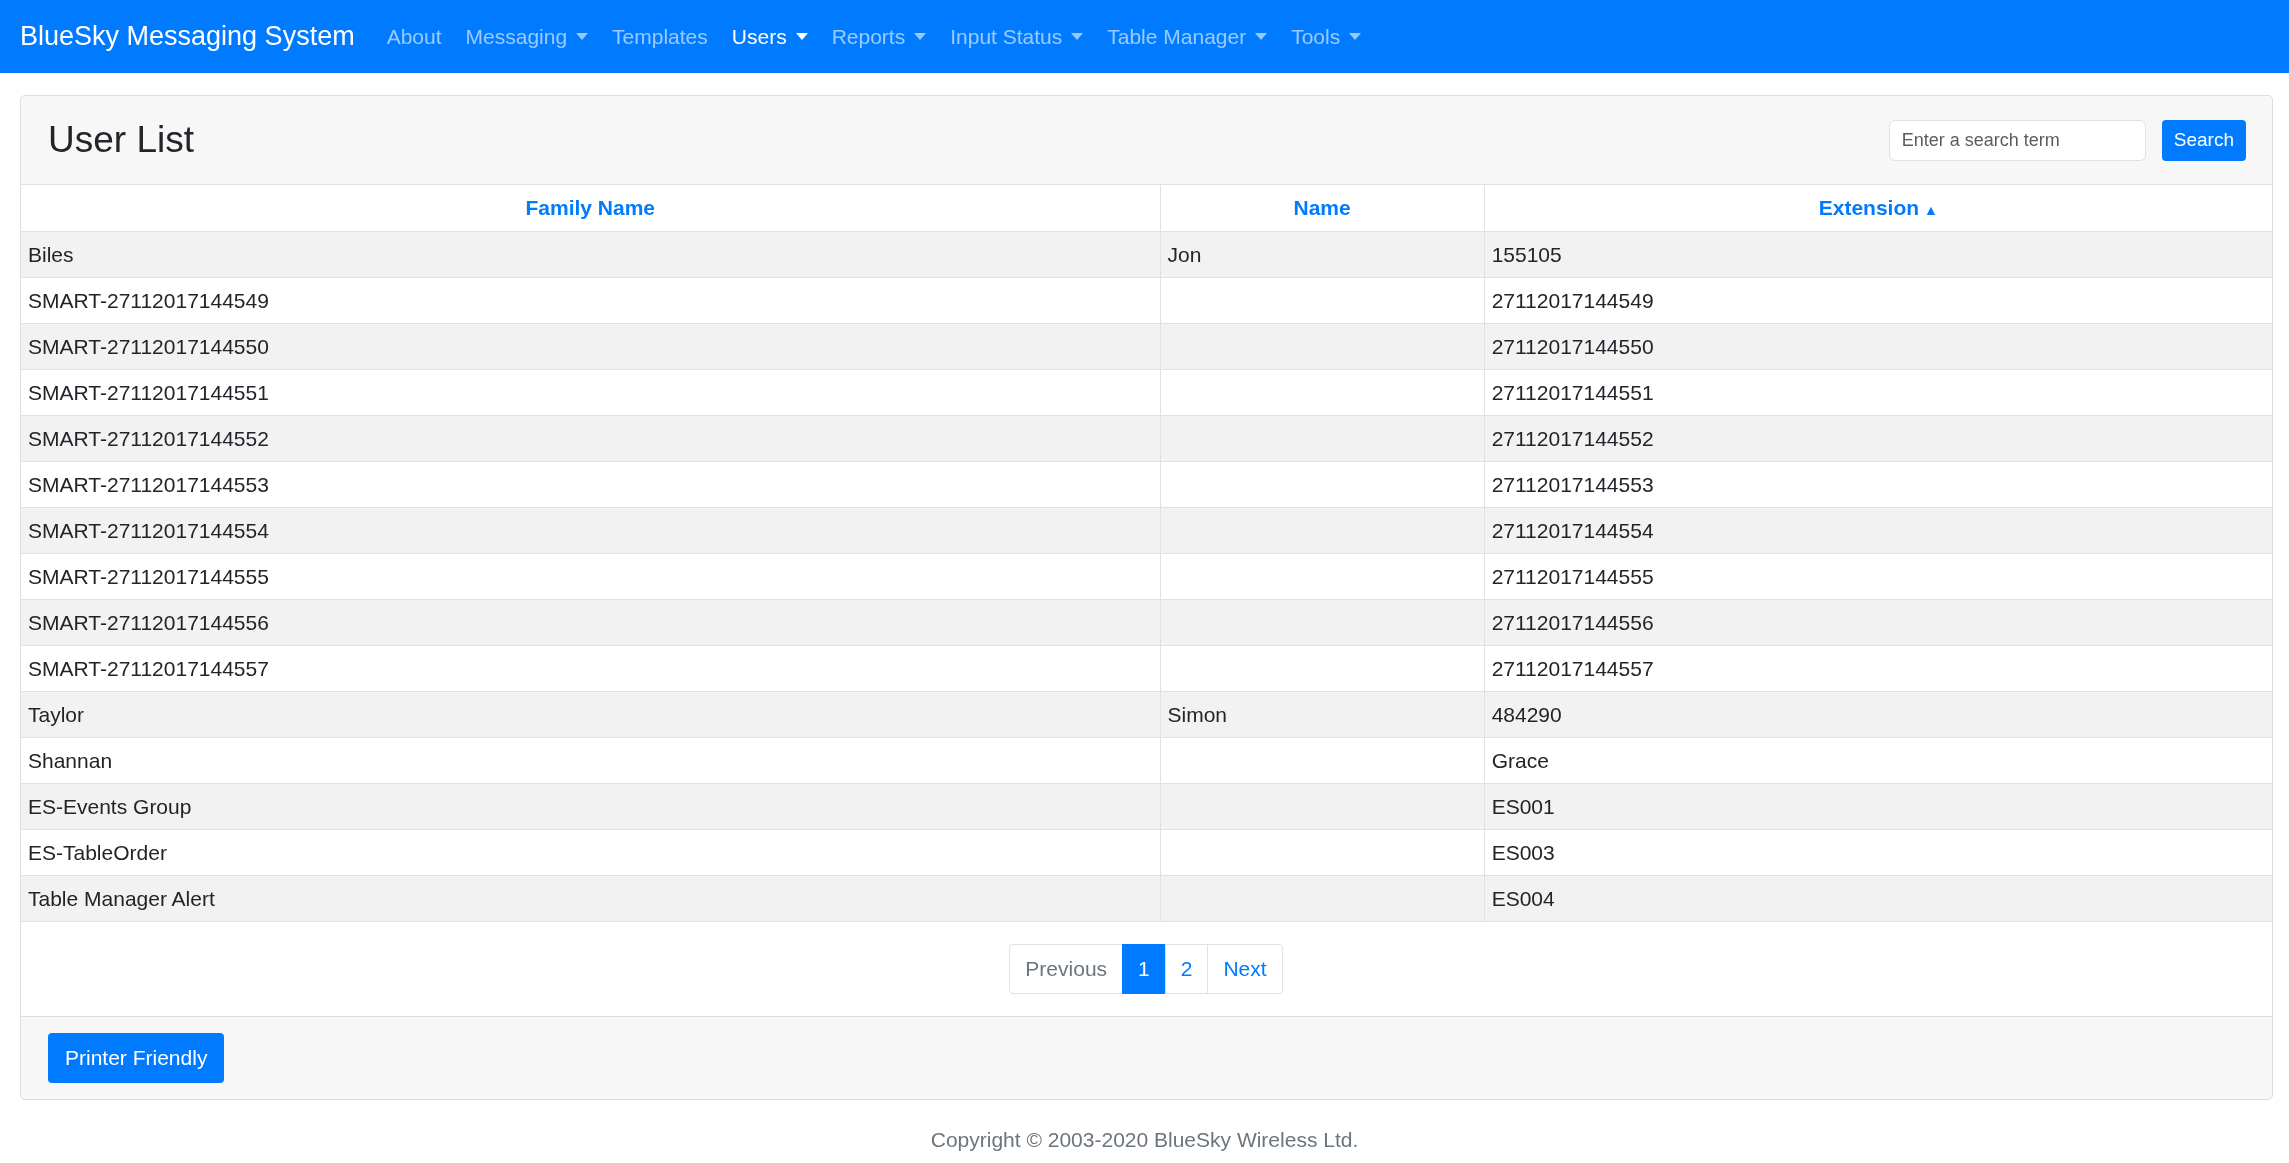 Image resolution: width=2289 pixels, height=1163 pixels. Describe the element at coordinates (1144, 969) in the screenshot. I see `page-link: 1` at that location.